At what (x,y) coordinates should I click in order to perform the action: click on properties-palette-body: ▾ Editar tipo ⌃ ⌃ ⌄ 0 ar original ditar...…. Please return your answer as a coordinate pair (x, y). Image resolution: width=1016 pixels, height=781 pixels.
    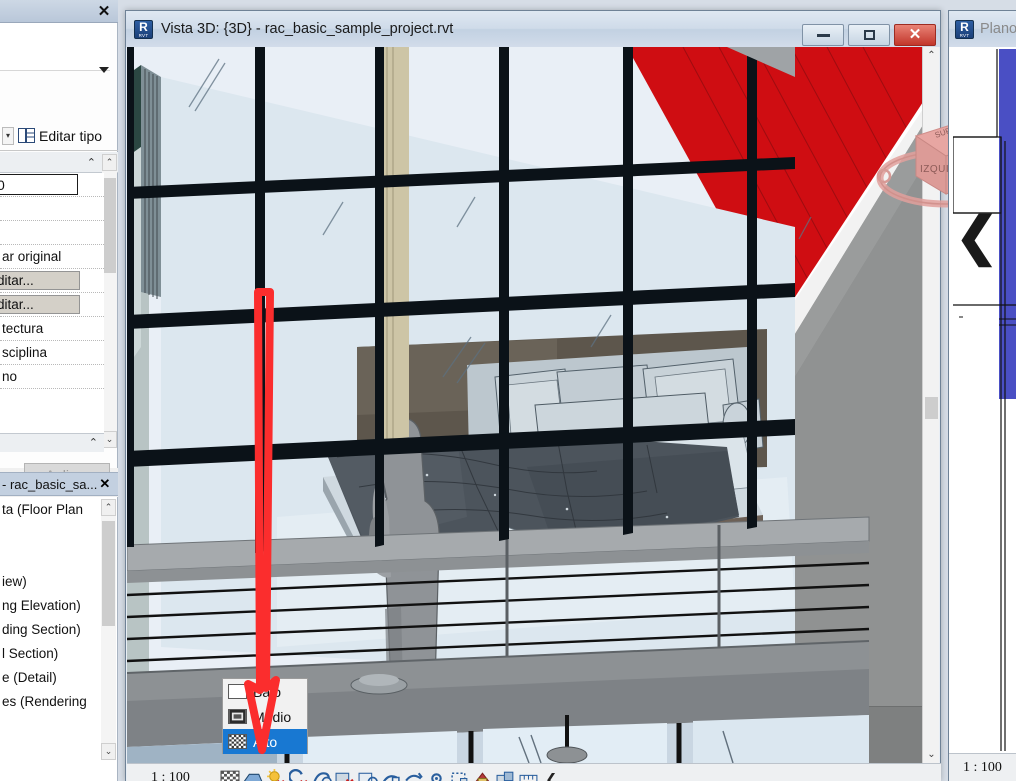
    Looking at the image, I should click on (59, 255).